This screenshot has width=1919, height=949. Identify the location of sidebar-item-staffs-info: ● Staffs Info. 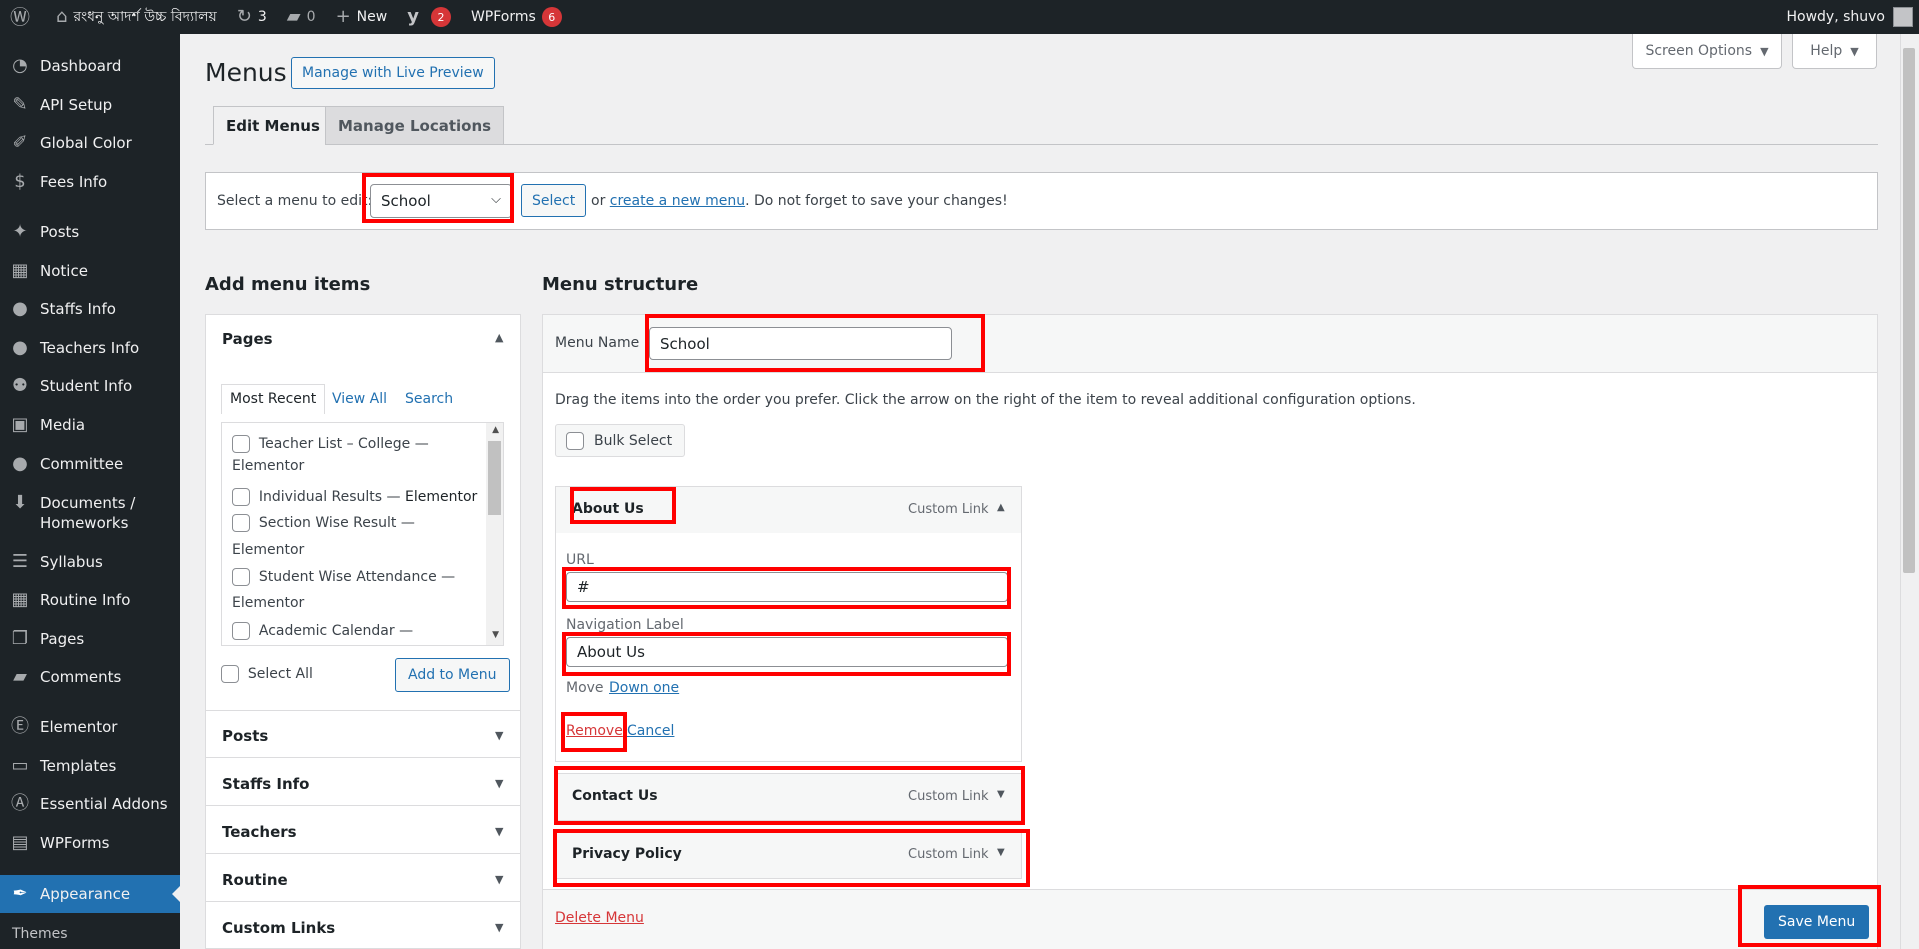
(90, 309).